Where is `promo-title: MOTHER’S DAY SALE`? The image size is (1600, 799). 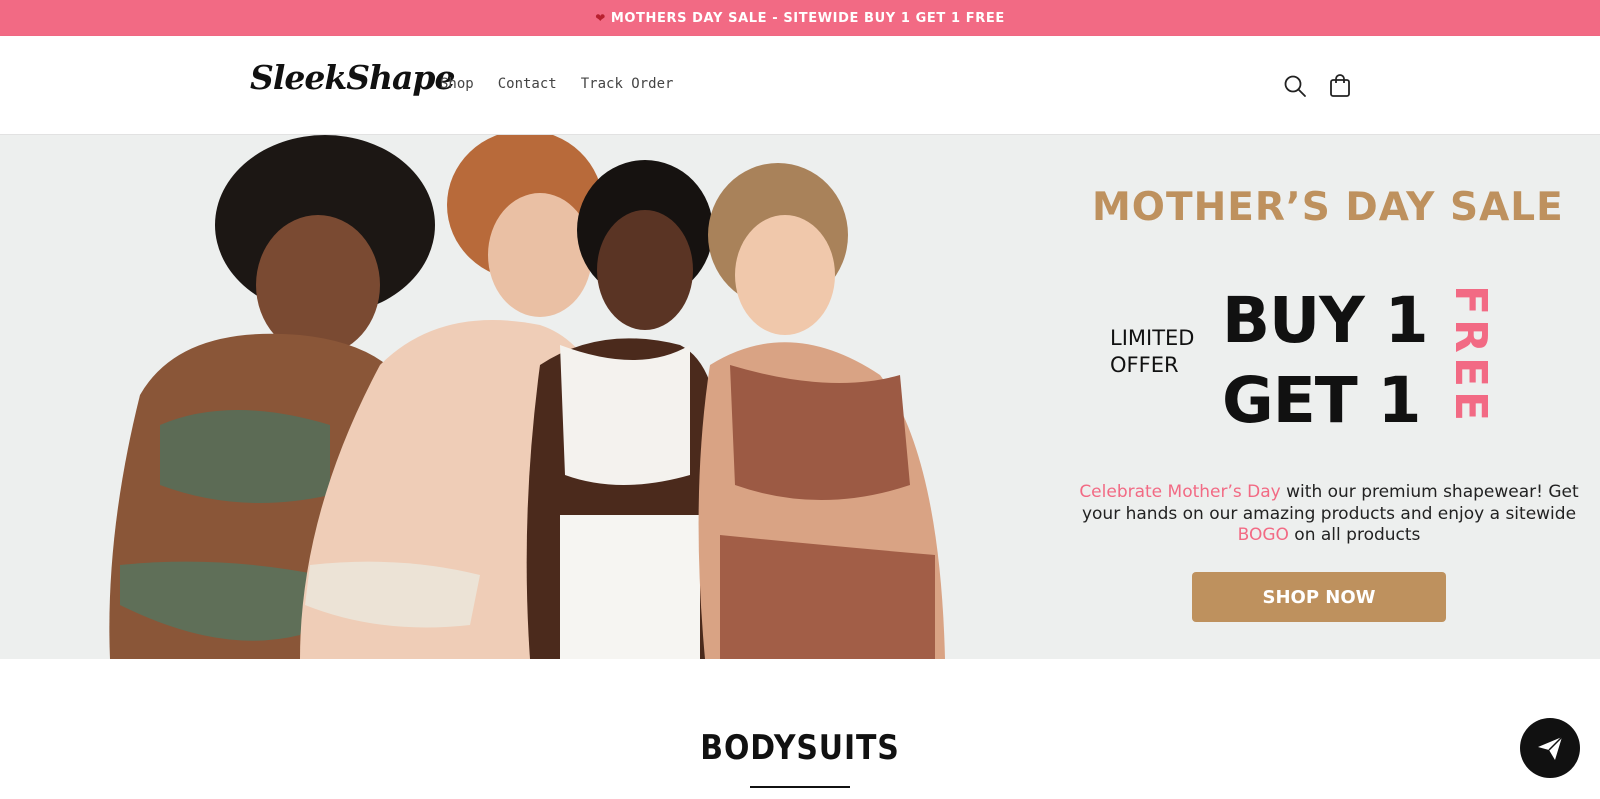
promo-title: MOTHER’S DAY SALE is located at coordinates (1328, 207).